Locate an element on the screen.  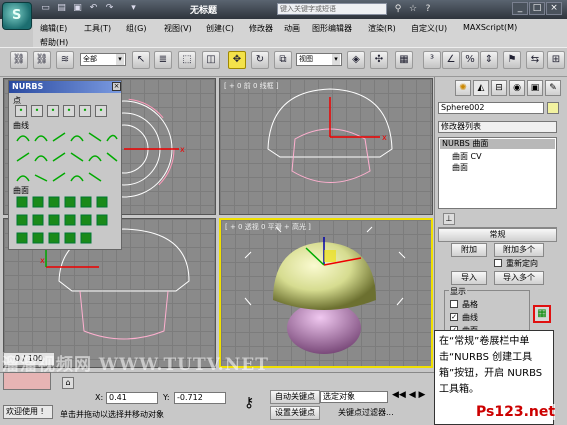
stack-item-nurbs-surface: NURBS 曲面 is located at coordinates (497, 144).